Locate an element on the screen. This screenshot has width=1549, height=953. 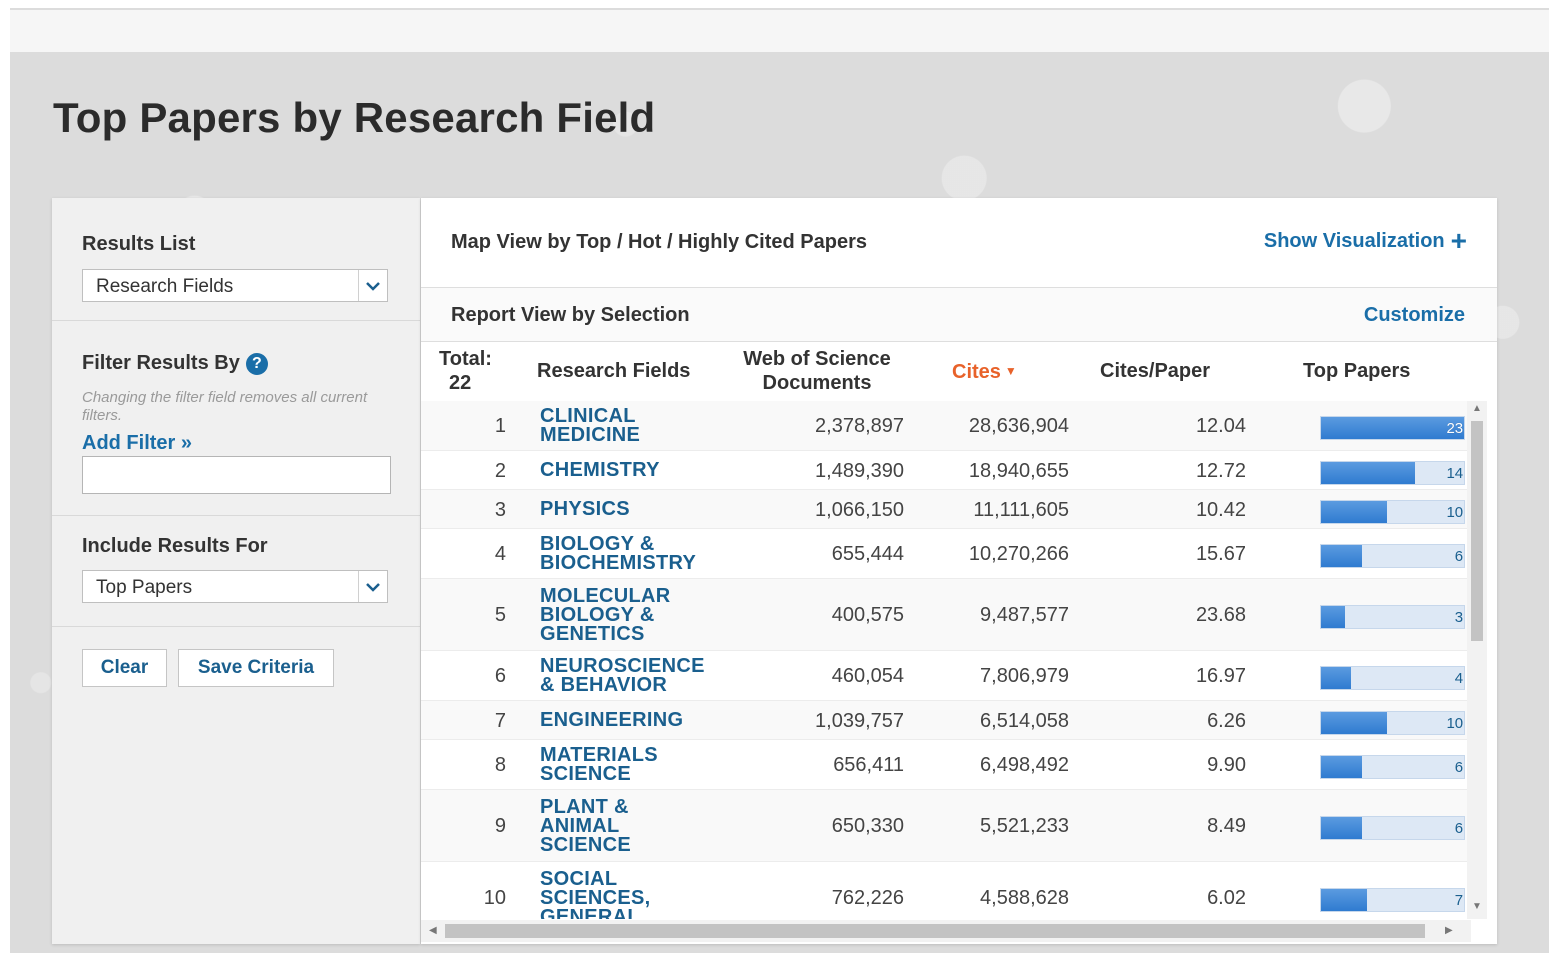
rank-cell: 3 is located at coordinates (500, 509).